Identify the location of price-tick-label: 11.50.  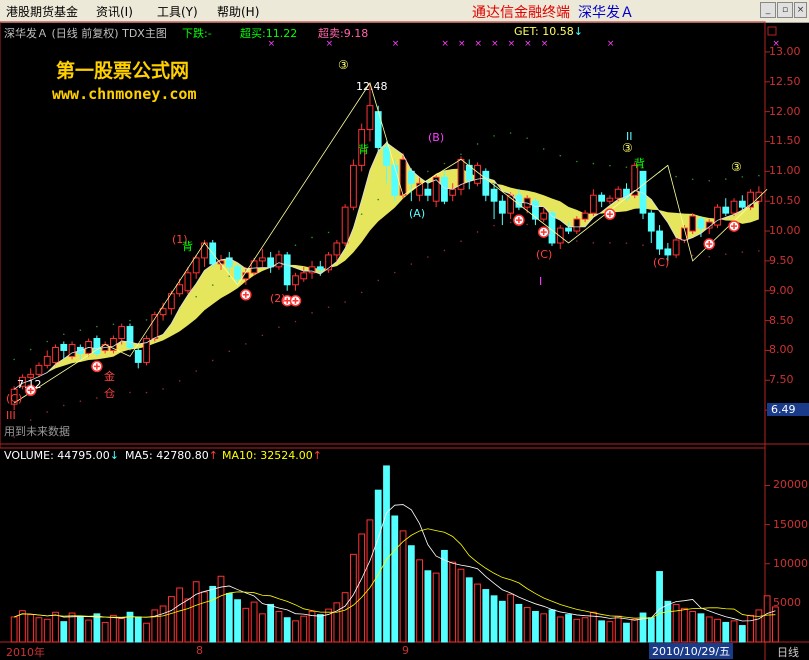
(785, 141).